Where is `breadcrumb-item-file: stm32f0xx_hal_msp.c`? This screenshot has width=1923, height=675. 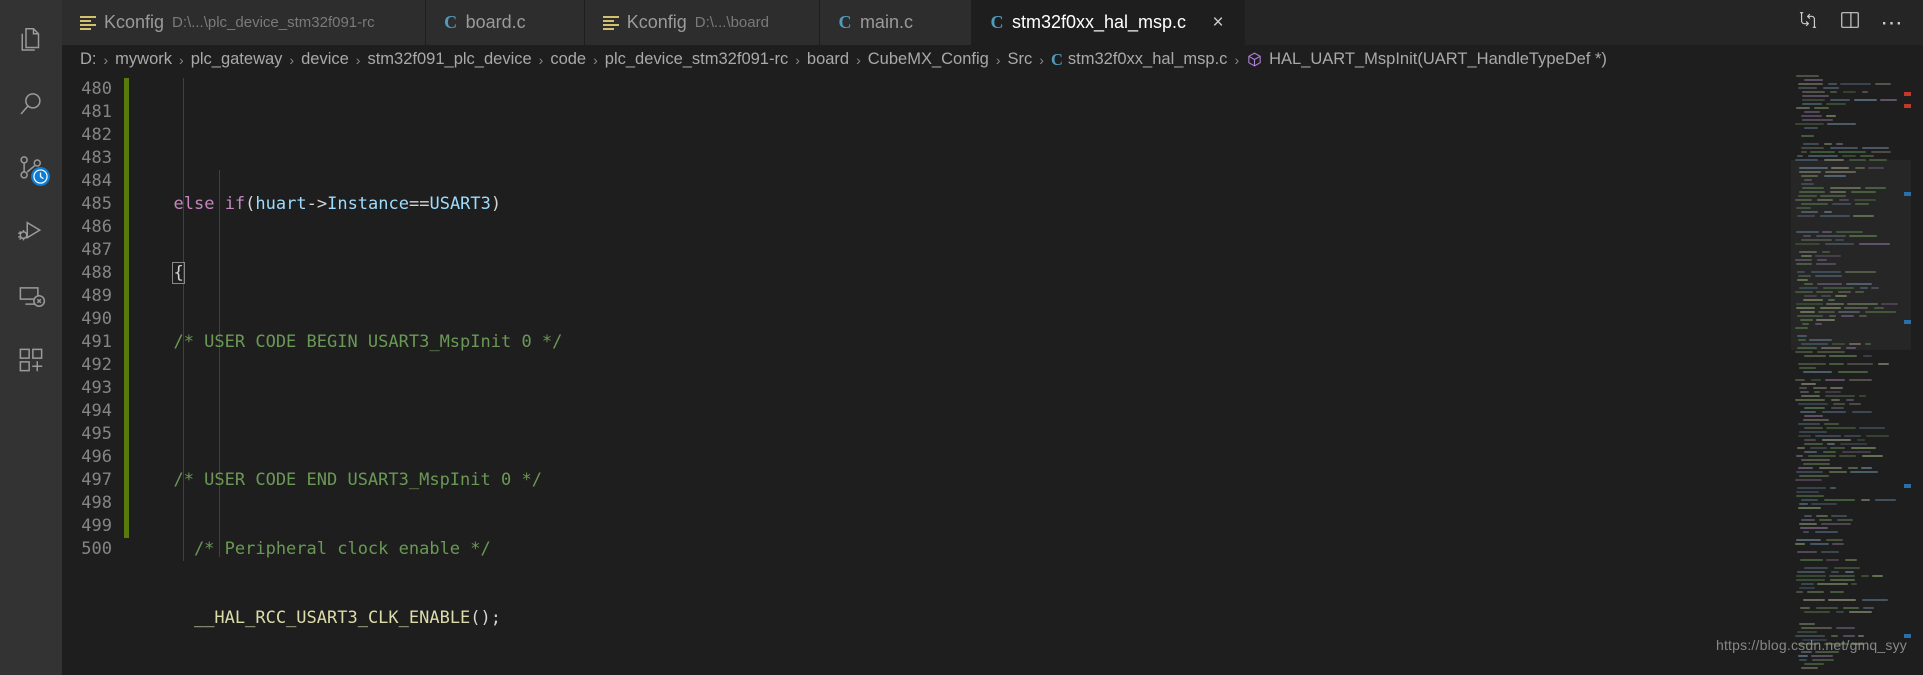 breadcrumb-item-file: stm32f0xx_hal_msp.c is located at coordinates (1148, 59).